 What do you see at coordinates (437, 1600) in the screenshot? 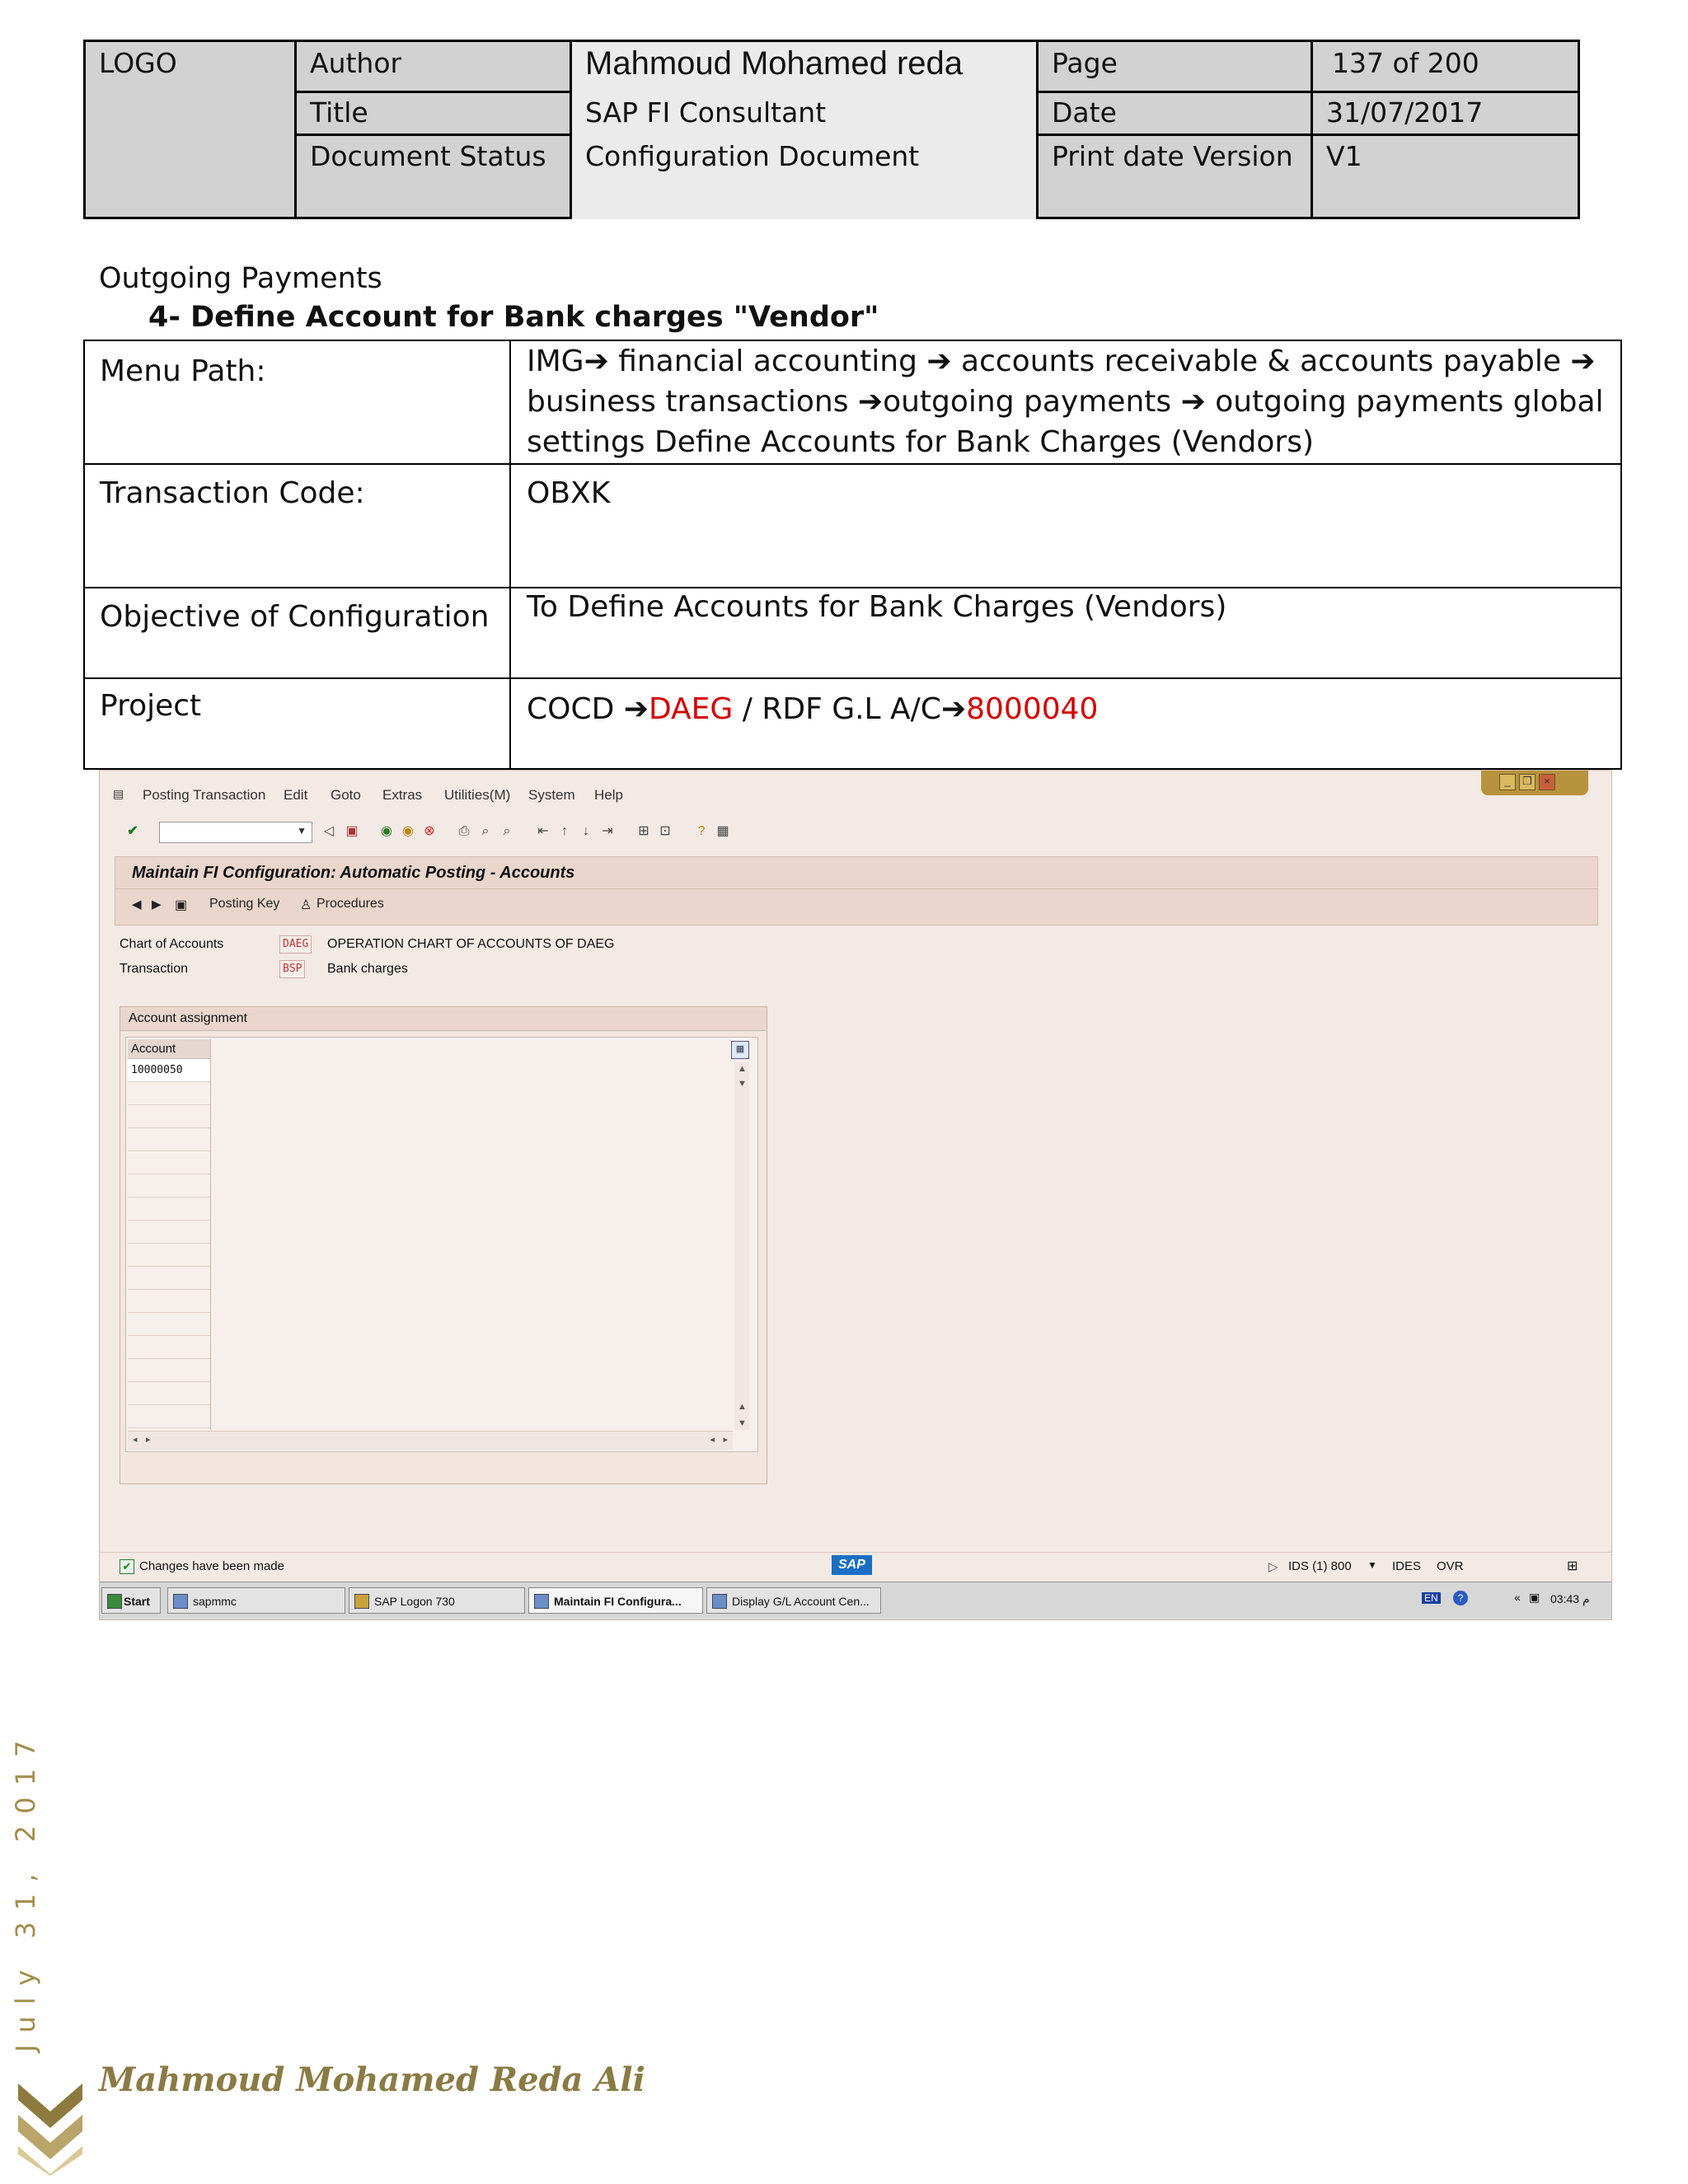
I see `task-sap-logon: SAP Logon 730` at bounding box center [437, 1600].